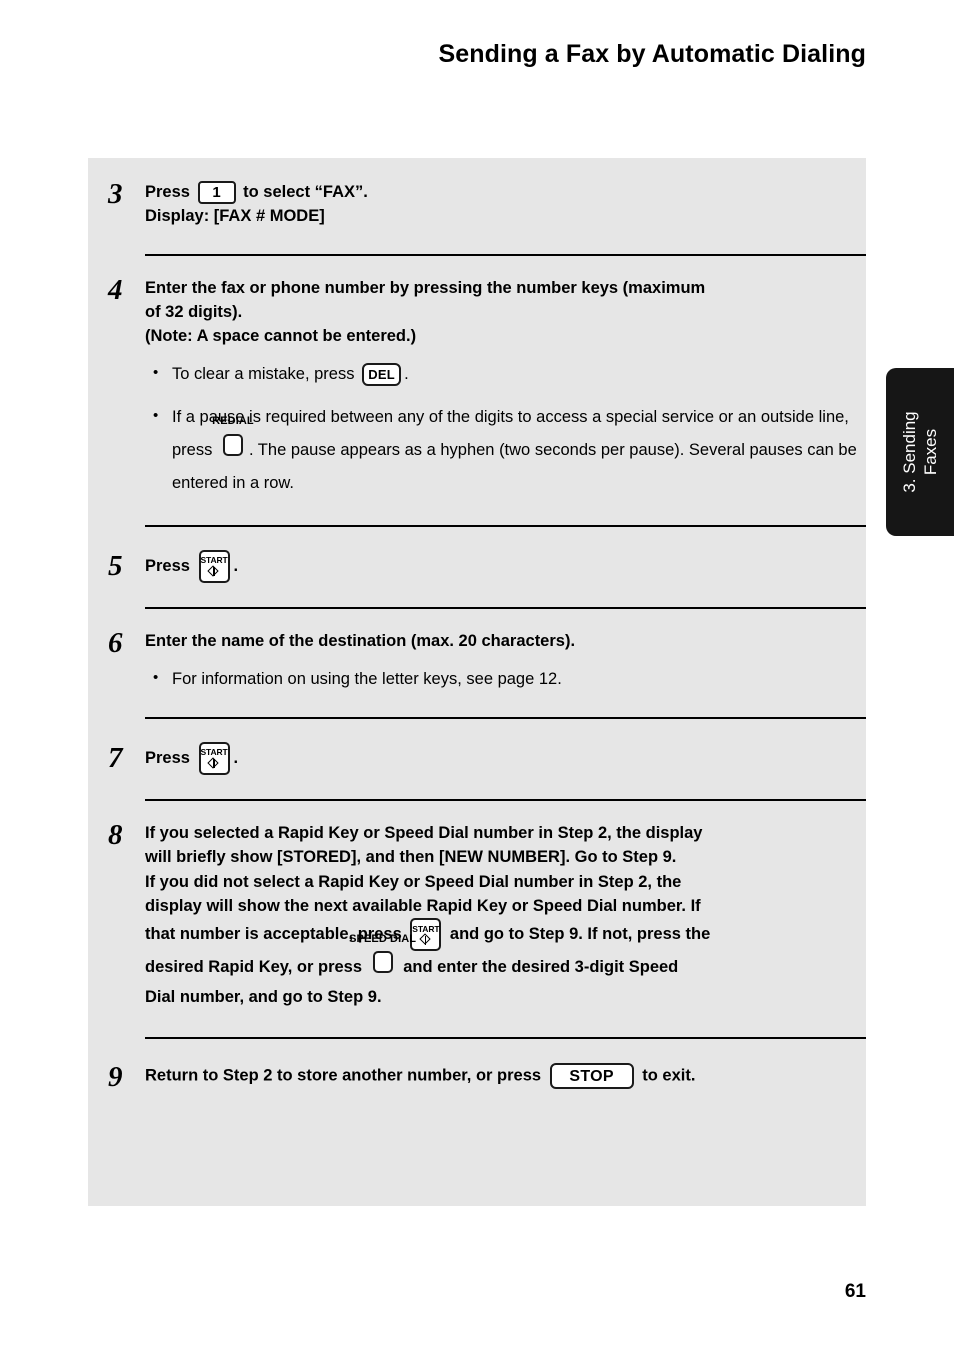 This screenshot has height=1352, width=954. Describe the element at coordinates (383, 938) in the screenshot. I see `speed-dial-key-label: SPEED DIAL` at that location.